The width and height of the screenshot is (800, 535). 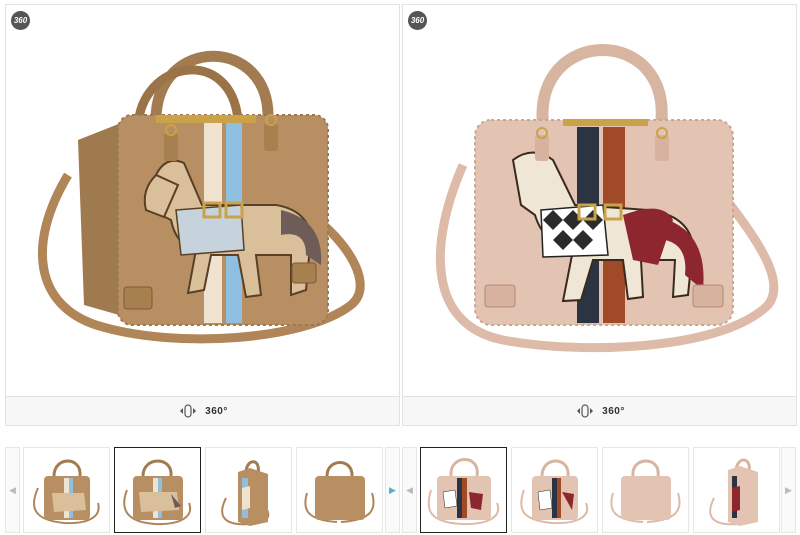 What do you see at coordinates (554, 490) in the screenshot?
I see `thumbnail-pink-front-angled` at bounding box center [554, 490].